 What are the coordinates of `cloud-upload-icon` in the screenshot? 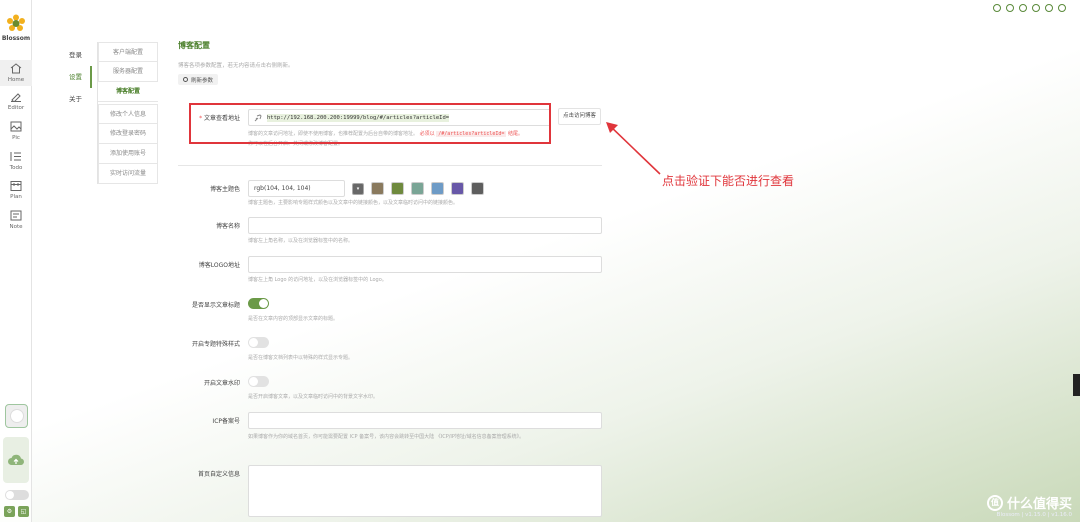 It's located at (16, 460).